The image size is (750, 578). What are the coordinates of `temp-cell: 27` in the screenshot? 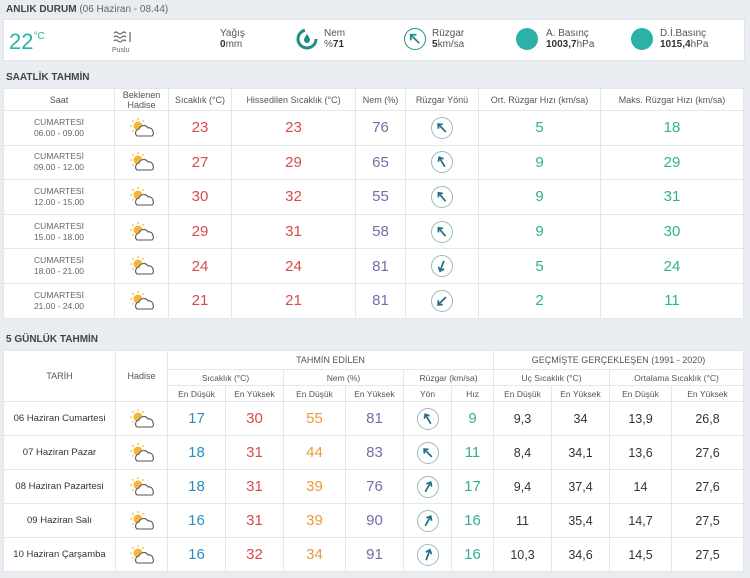 It's located at (200, 162).